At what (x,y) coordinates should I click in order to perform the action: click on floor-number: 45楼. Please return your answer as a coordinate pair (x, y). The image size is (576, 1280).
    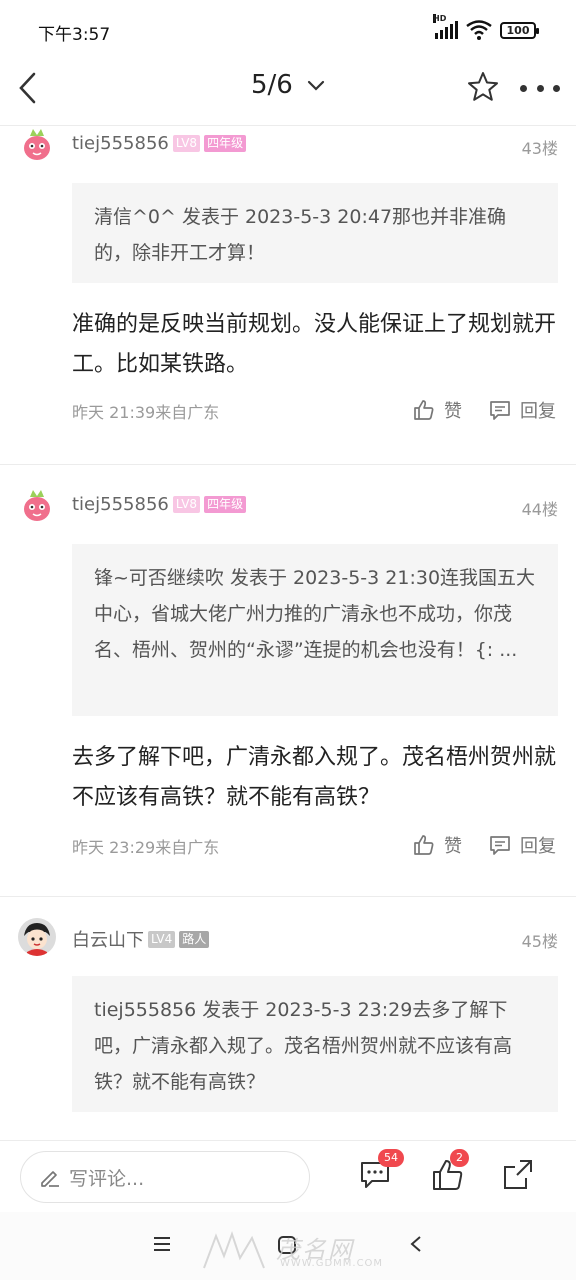
    Looking at the image, I should click on (539, 941).